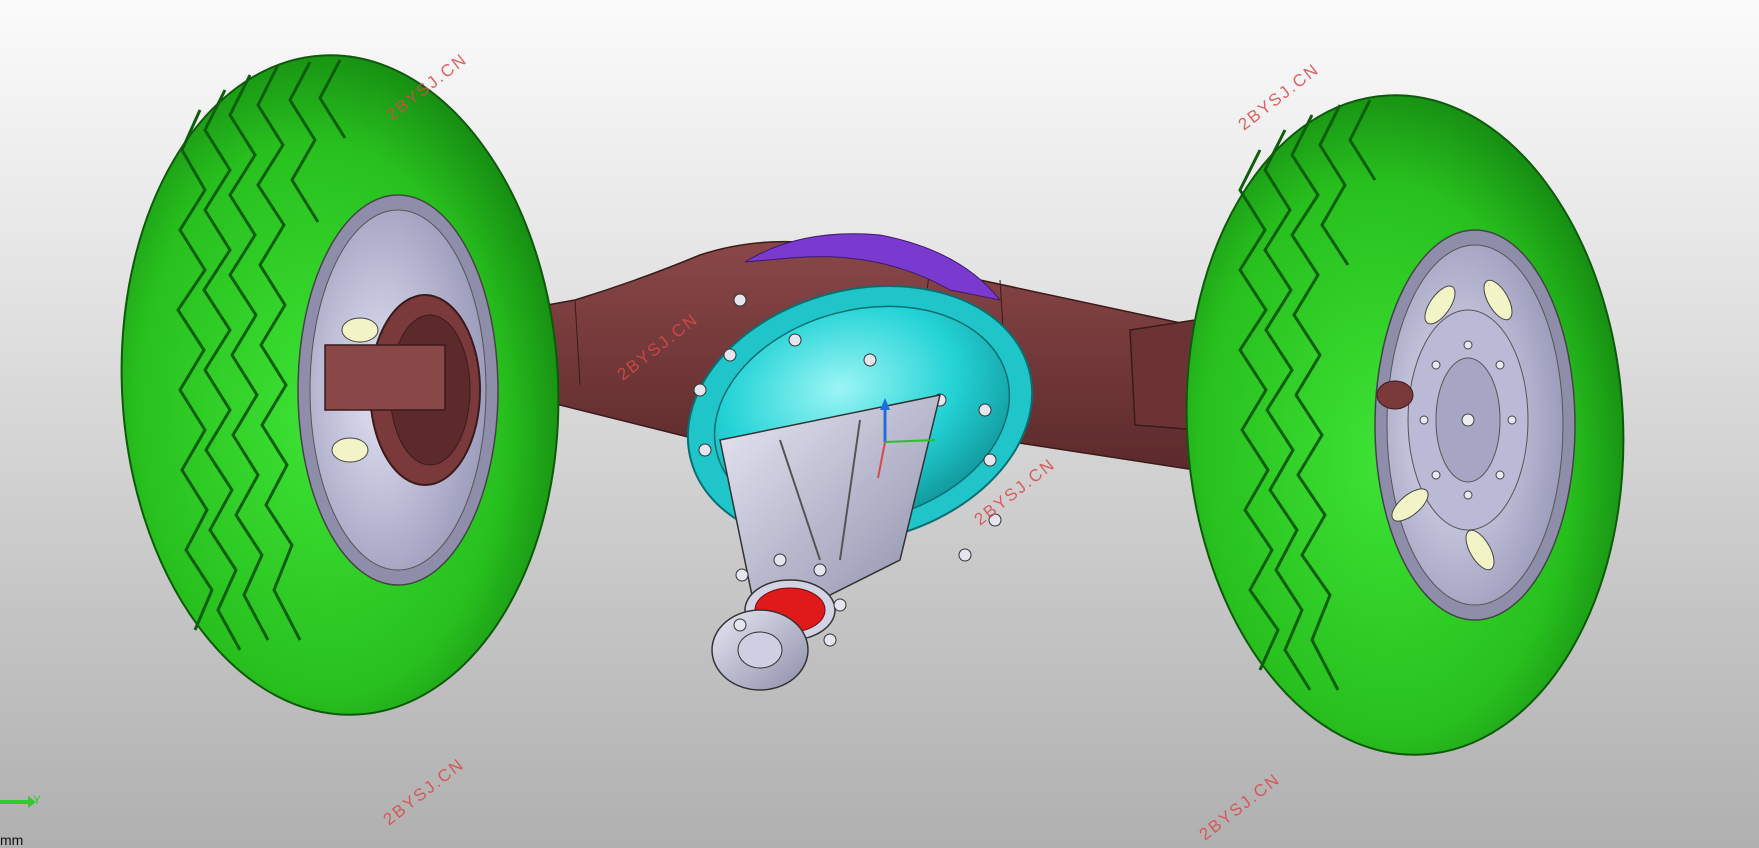 Image resolution: width=1759 pixels, height=848 pixels. Describe the element at coordinates (37, 800) in the screenshot. I see `y-axis-label: Y` at that location.